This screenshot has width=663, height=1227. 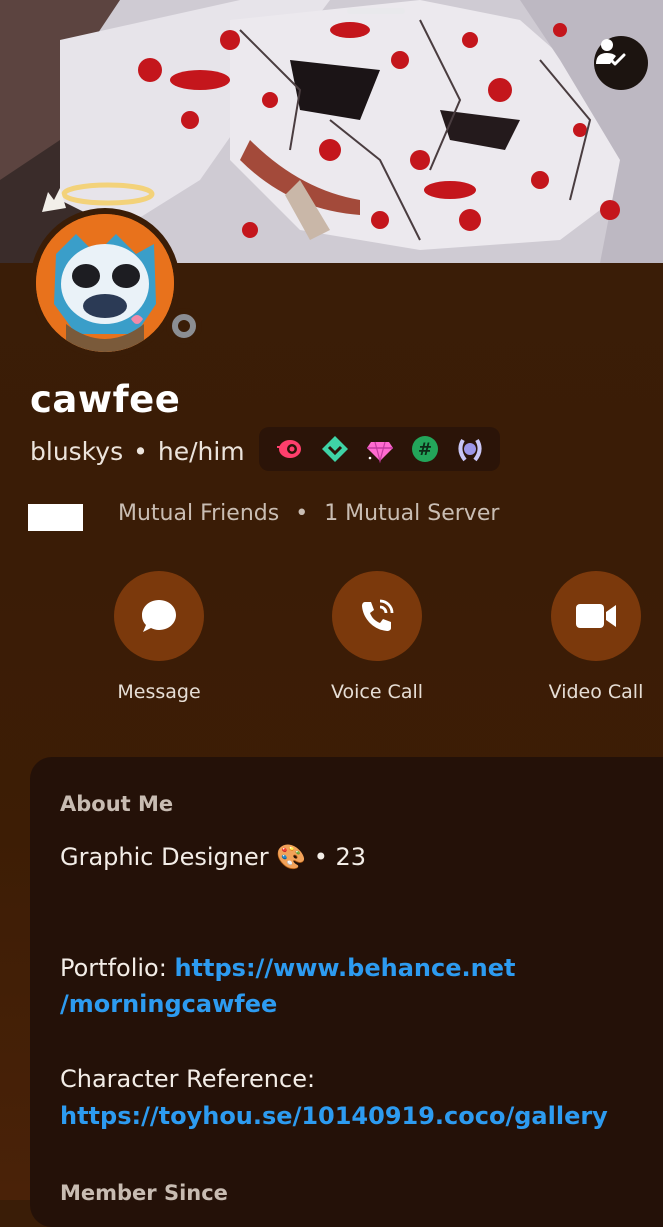 I want to click on username-row: bluskys • he/him, so click(x=137, y=451).